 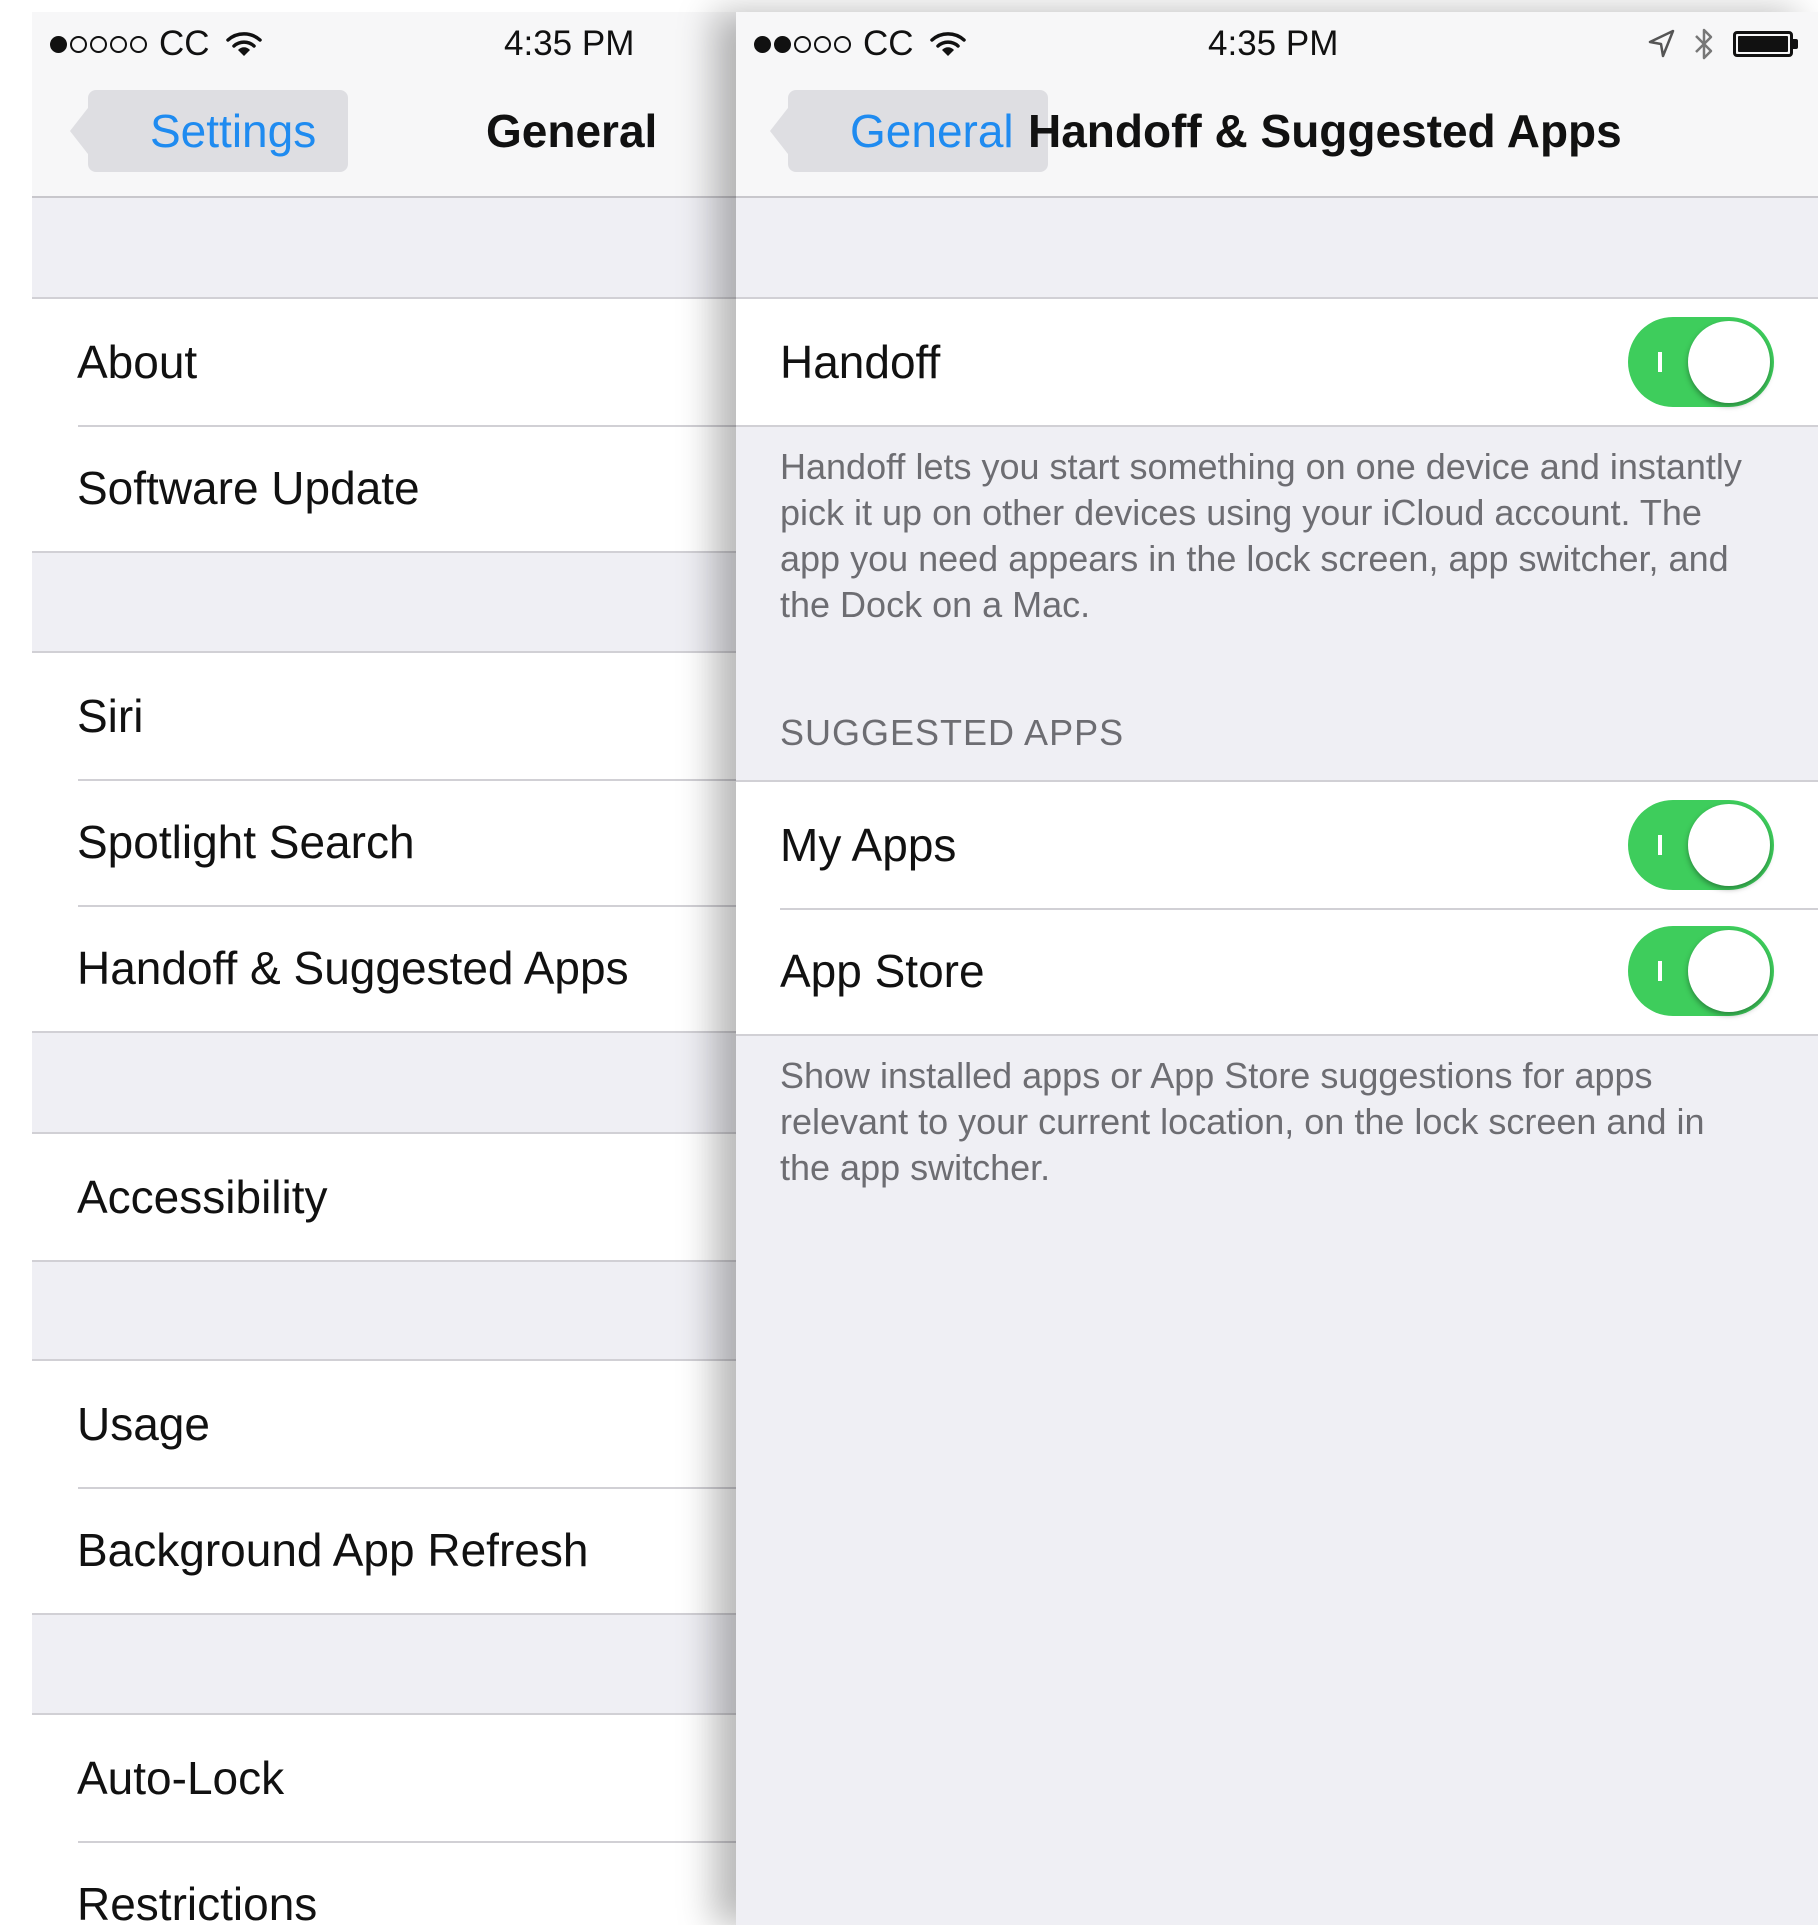 I want to click on suggested-apps-section-header: SUGGESTED APPS, so click(x=952, y=732).